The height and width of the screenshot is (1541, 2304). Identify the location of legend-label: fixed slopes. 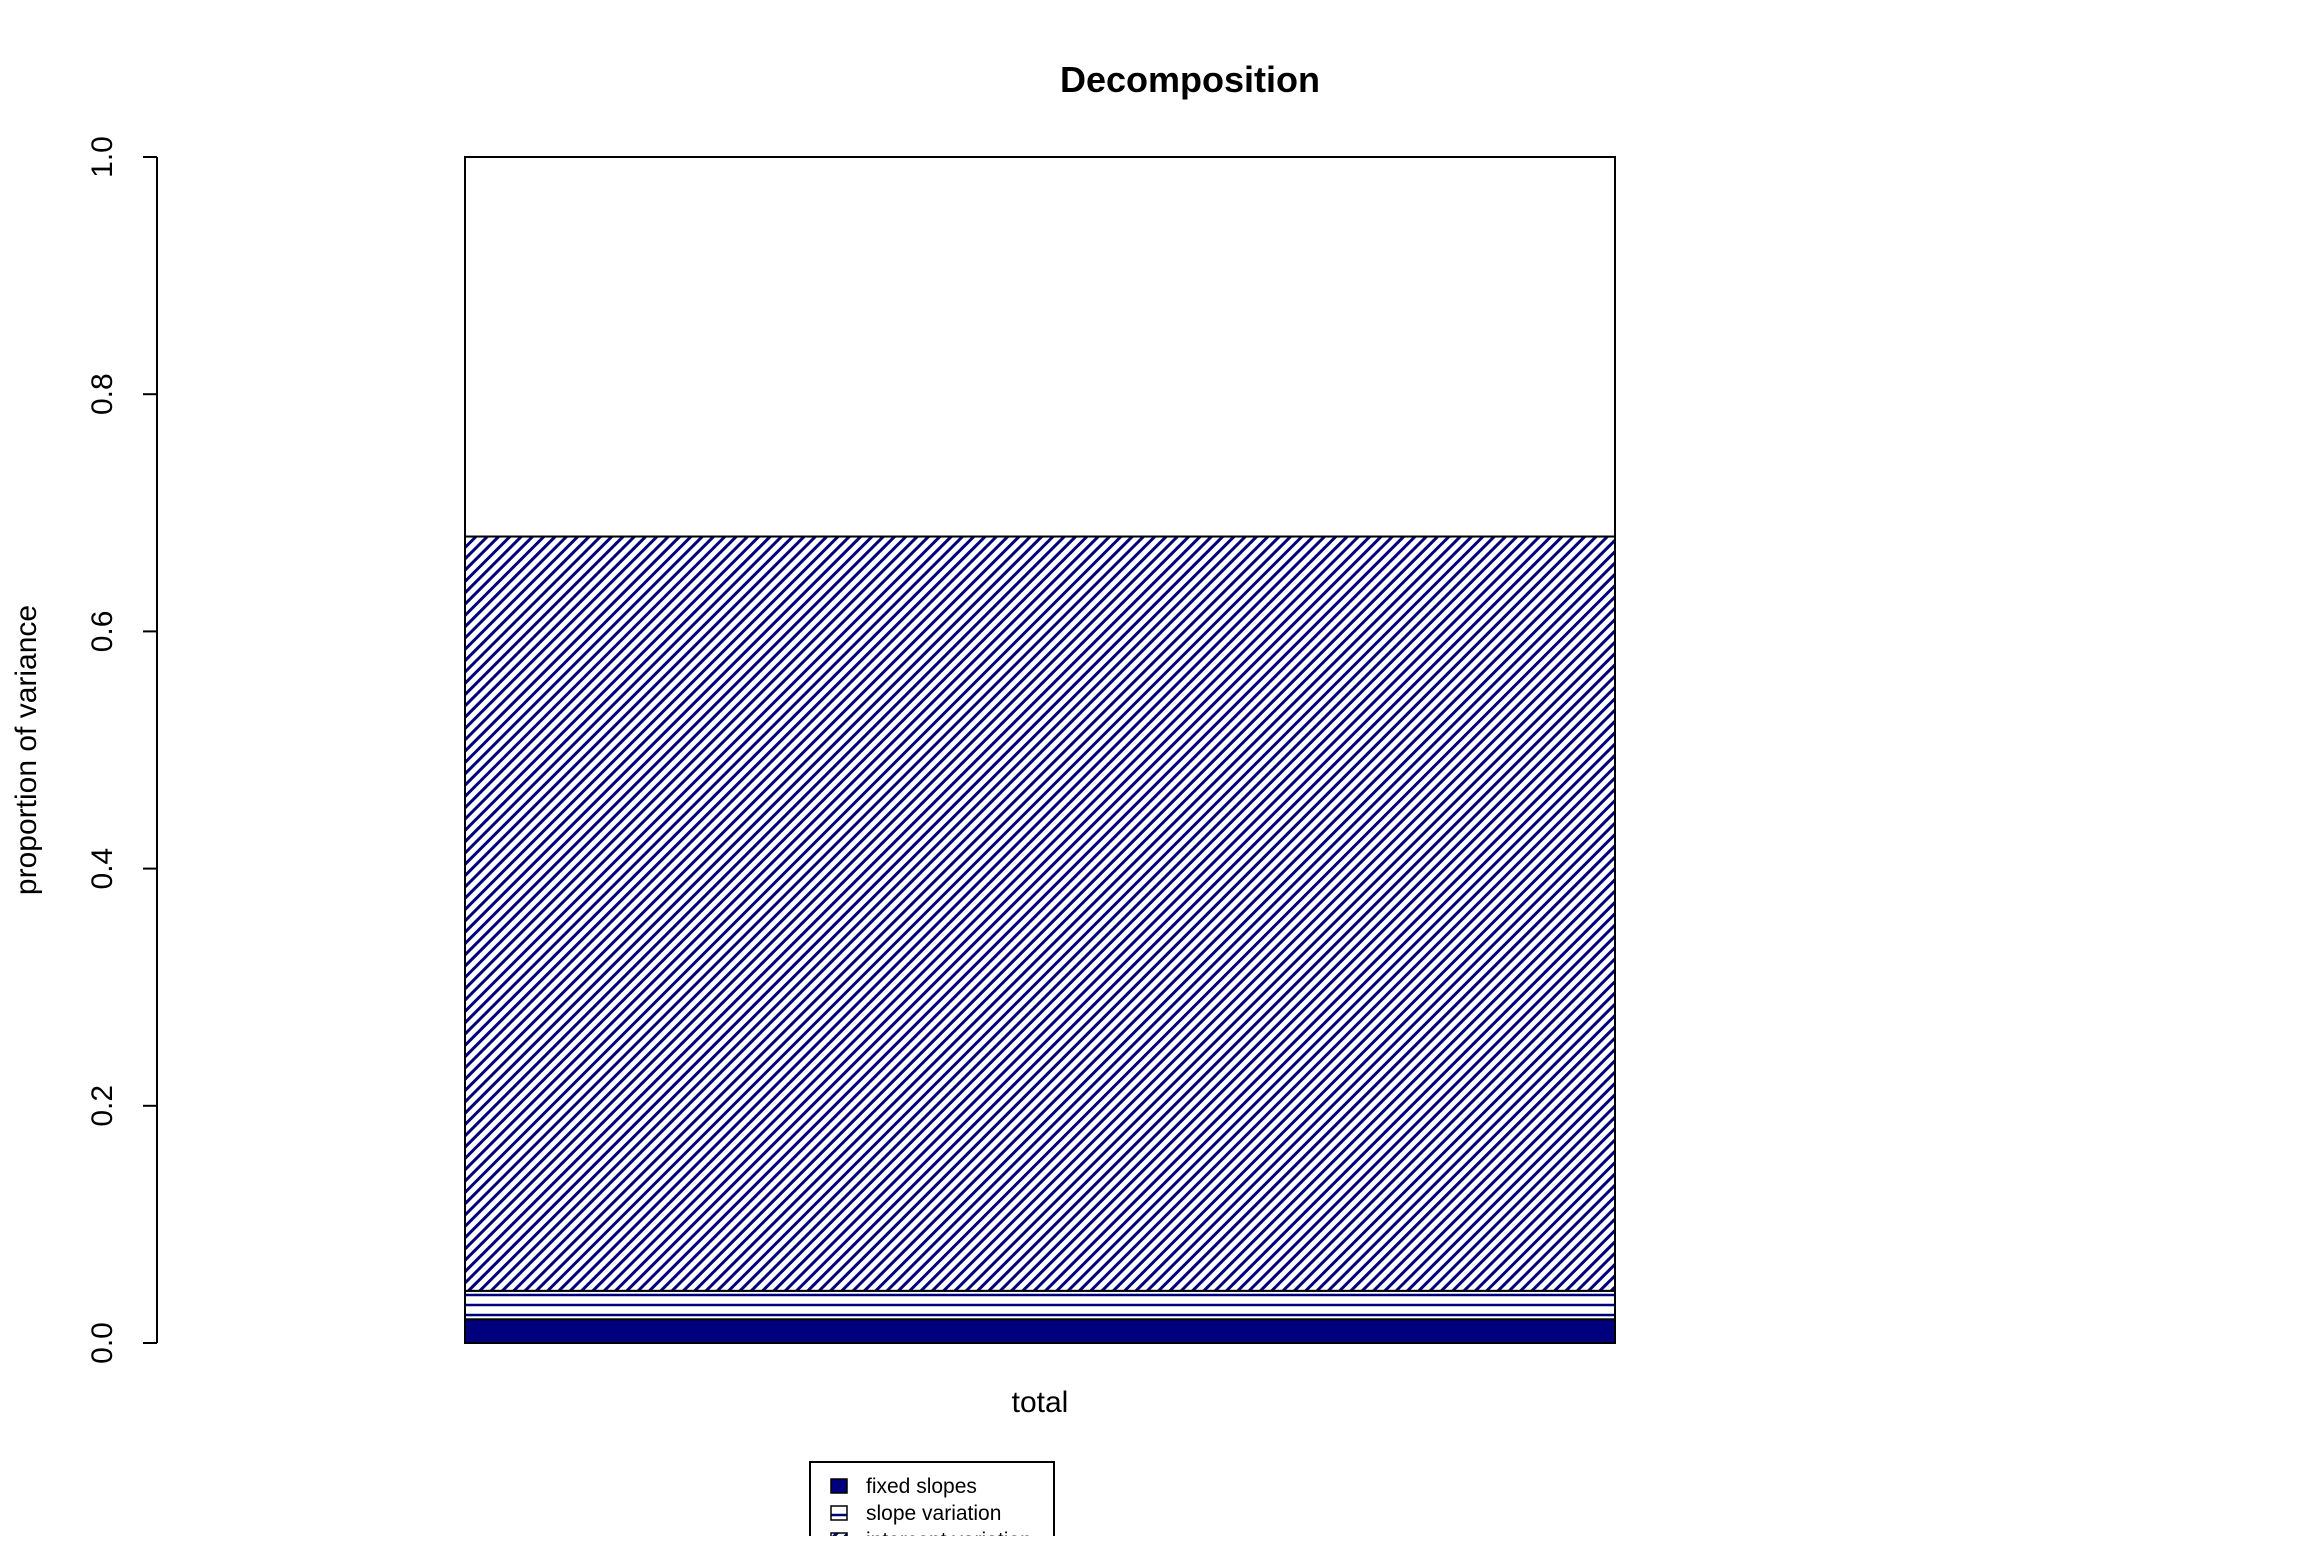
(921, 1486).